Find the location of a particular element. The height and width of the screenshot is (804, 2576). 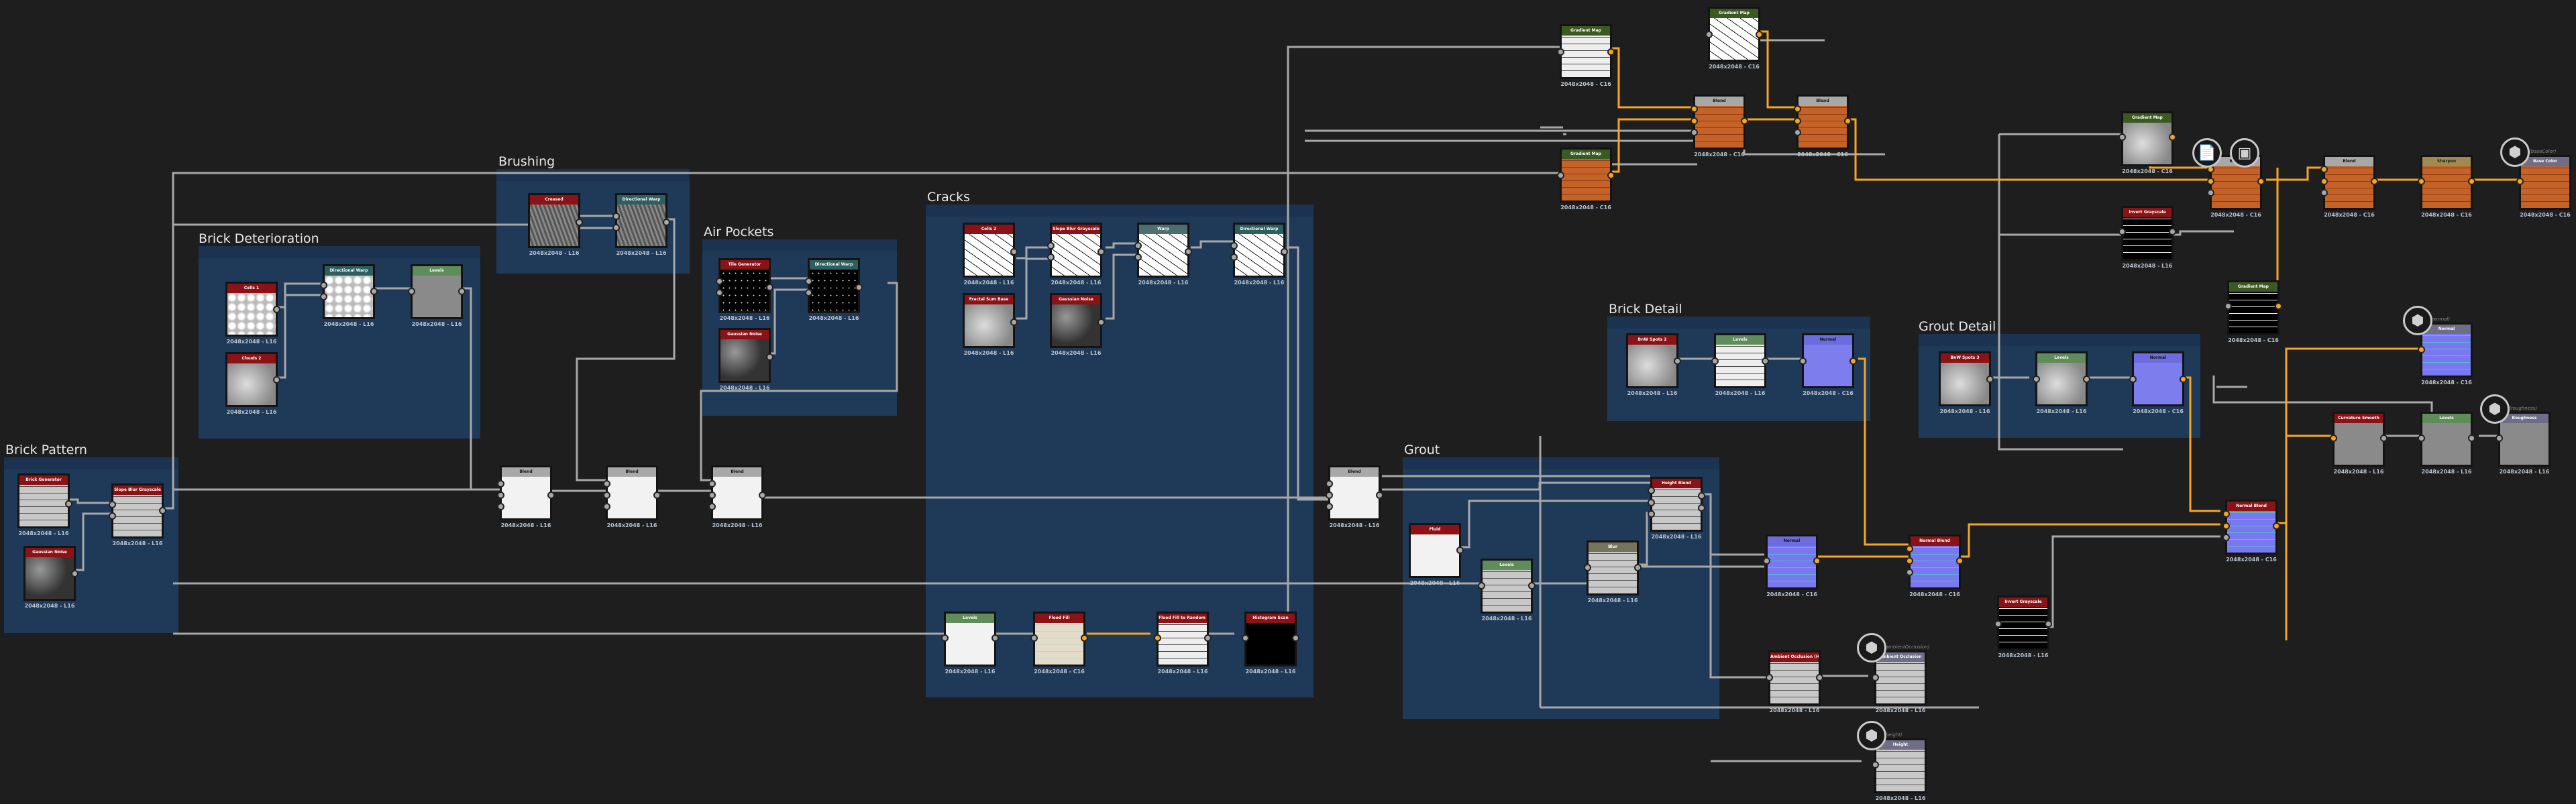

node-output-height: Height 2048x2048 - L16 is located at coordinates (1899, 769).